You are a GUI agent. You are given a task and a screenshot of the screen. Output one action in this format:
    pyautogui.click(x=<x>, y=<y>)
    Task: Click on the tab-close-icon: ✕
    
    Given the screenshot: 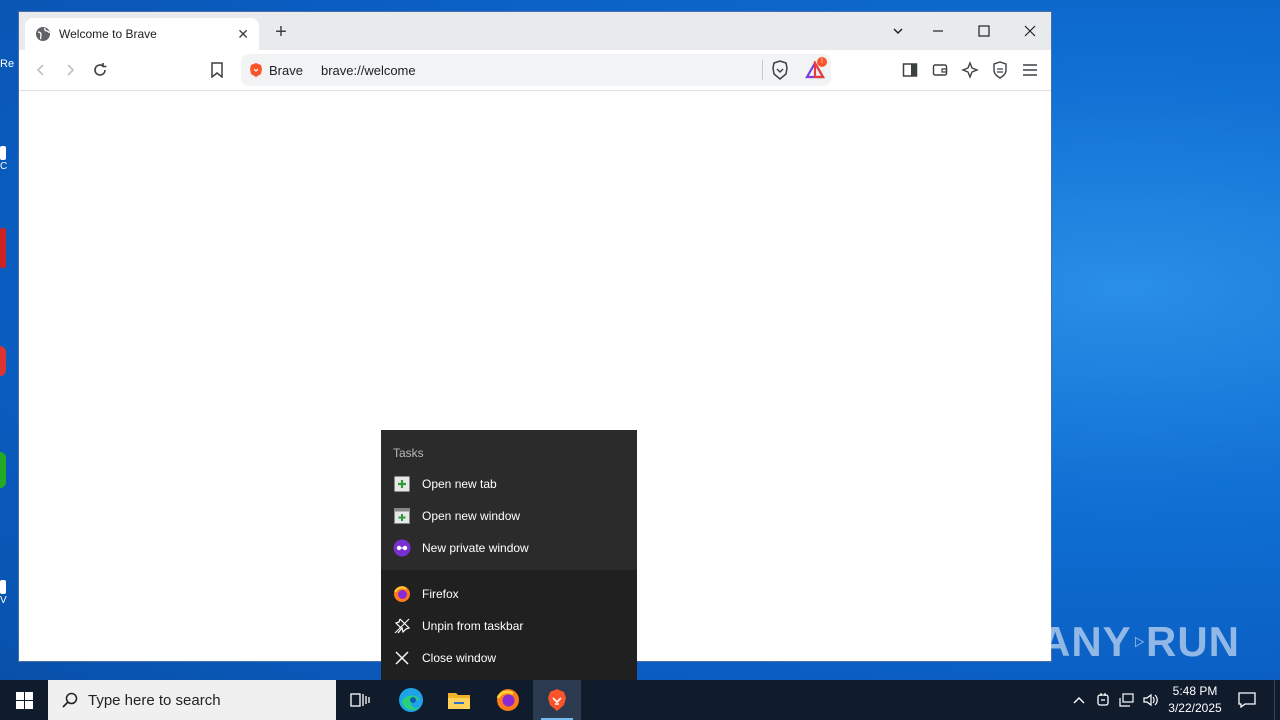 What is the action you would take?
    pyautogui.click(x=243, y=34)
    